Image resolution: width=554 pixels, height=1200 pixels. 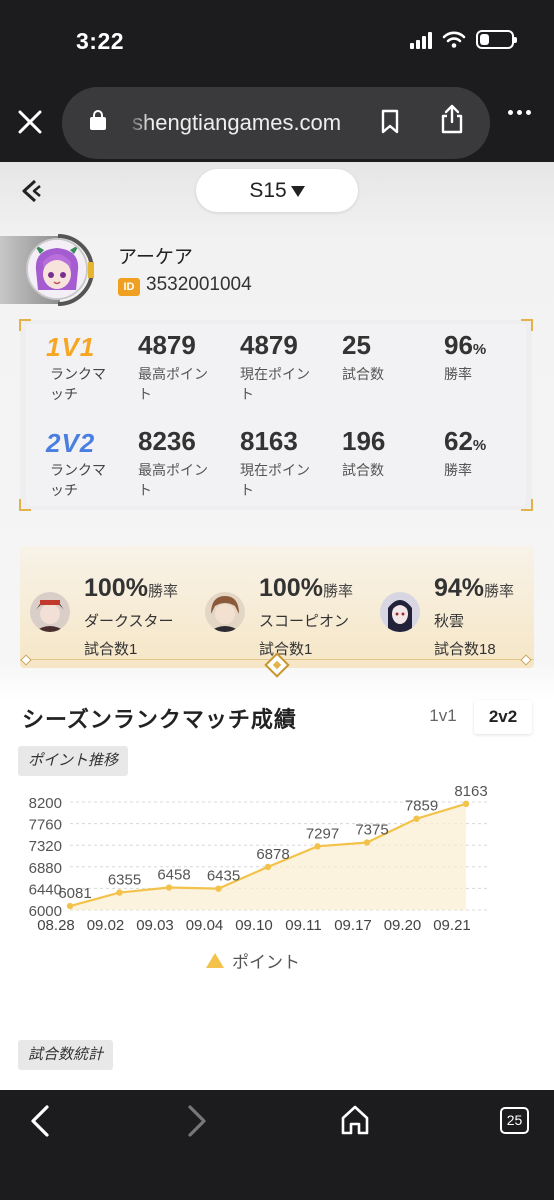 What do you see at coordinates (71, 443) in the screenshot?
I see `mode-badge: 2V2` at bounding box center [71, 443].